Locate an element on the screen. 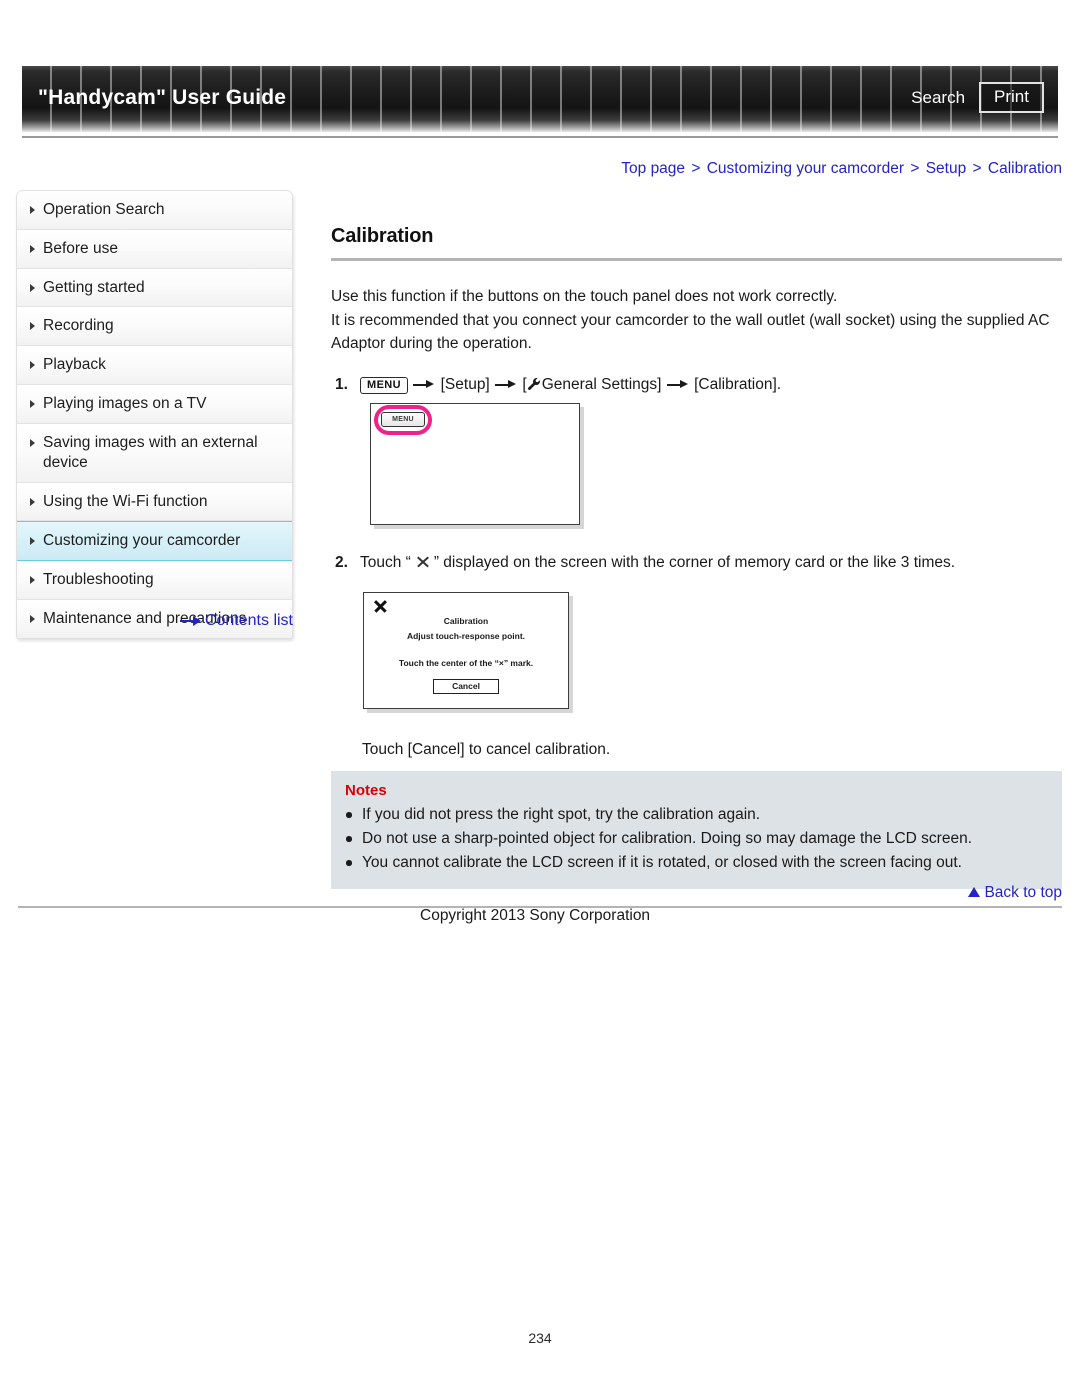 Image resolution: width=1080 pixels, height=1397 pixels. breadcrumb-item-setup: Setup is located at coordinates (946, 168).